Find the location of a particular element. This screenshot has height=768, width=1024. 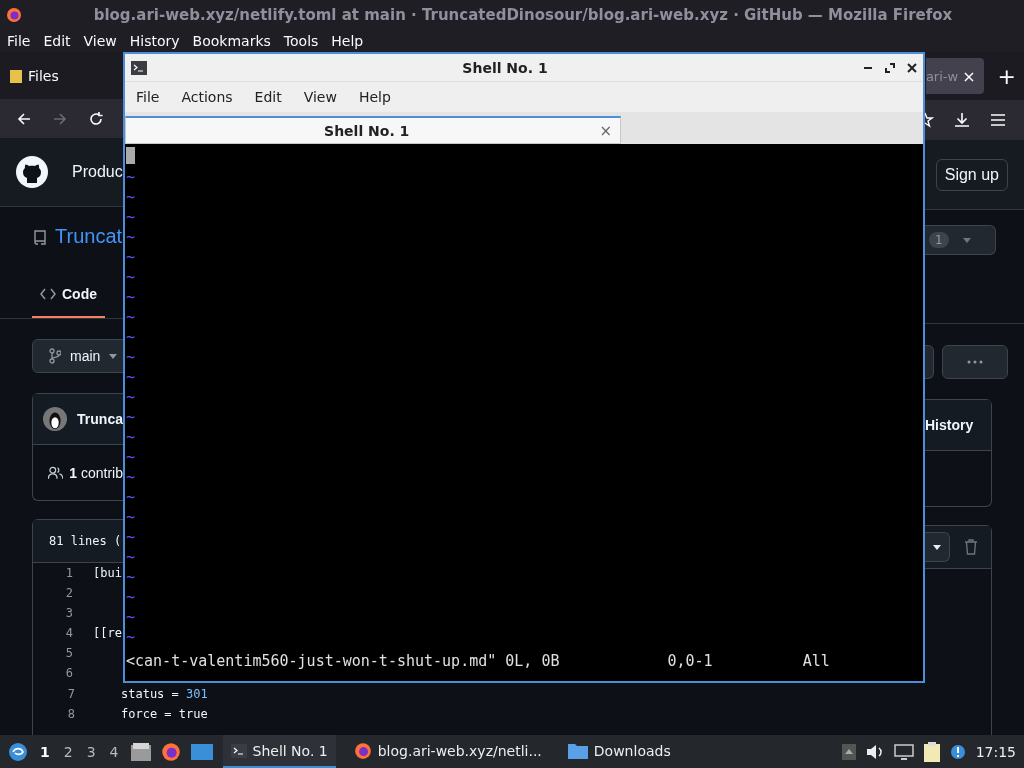

download-icon is located at coordinates (962, 120).